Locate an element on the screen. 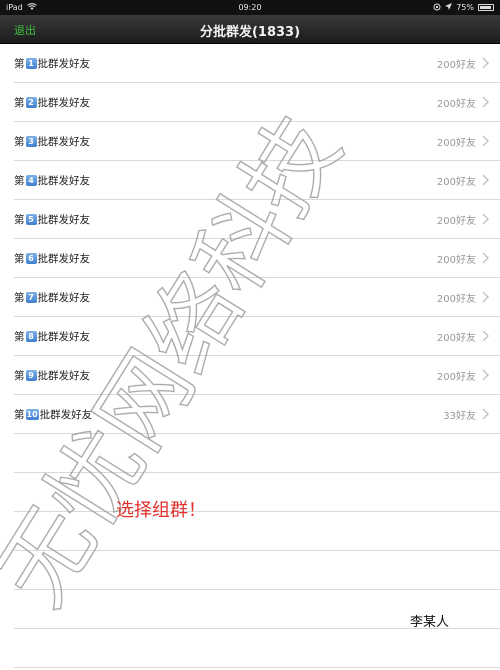  list-item-title: 第 6 批群发好友 is located at coordinates (52, 258).